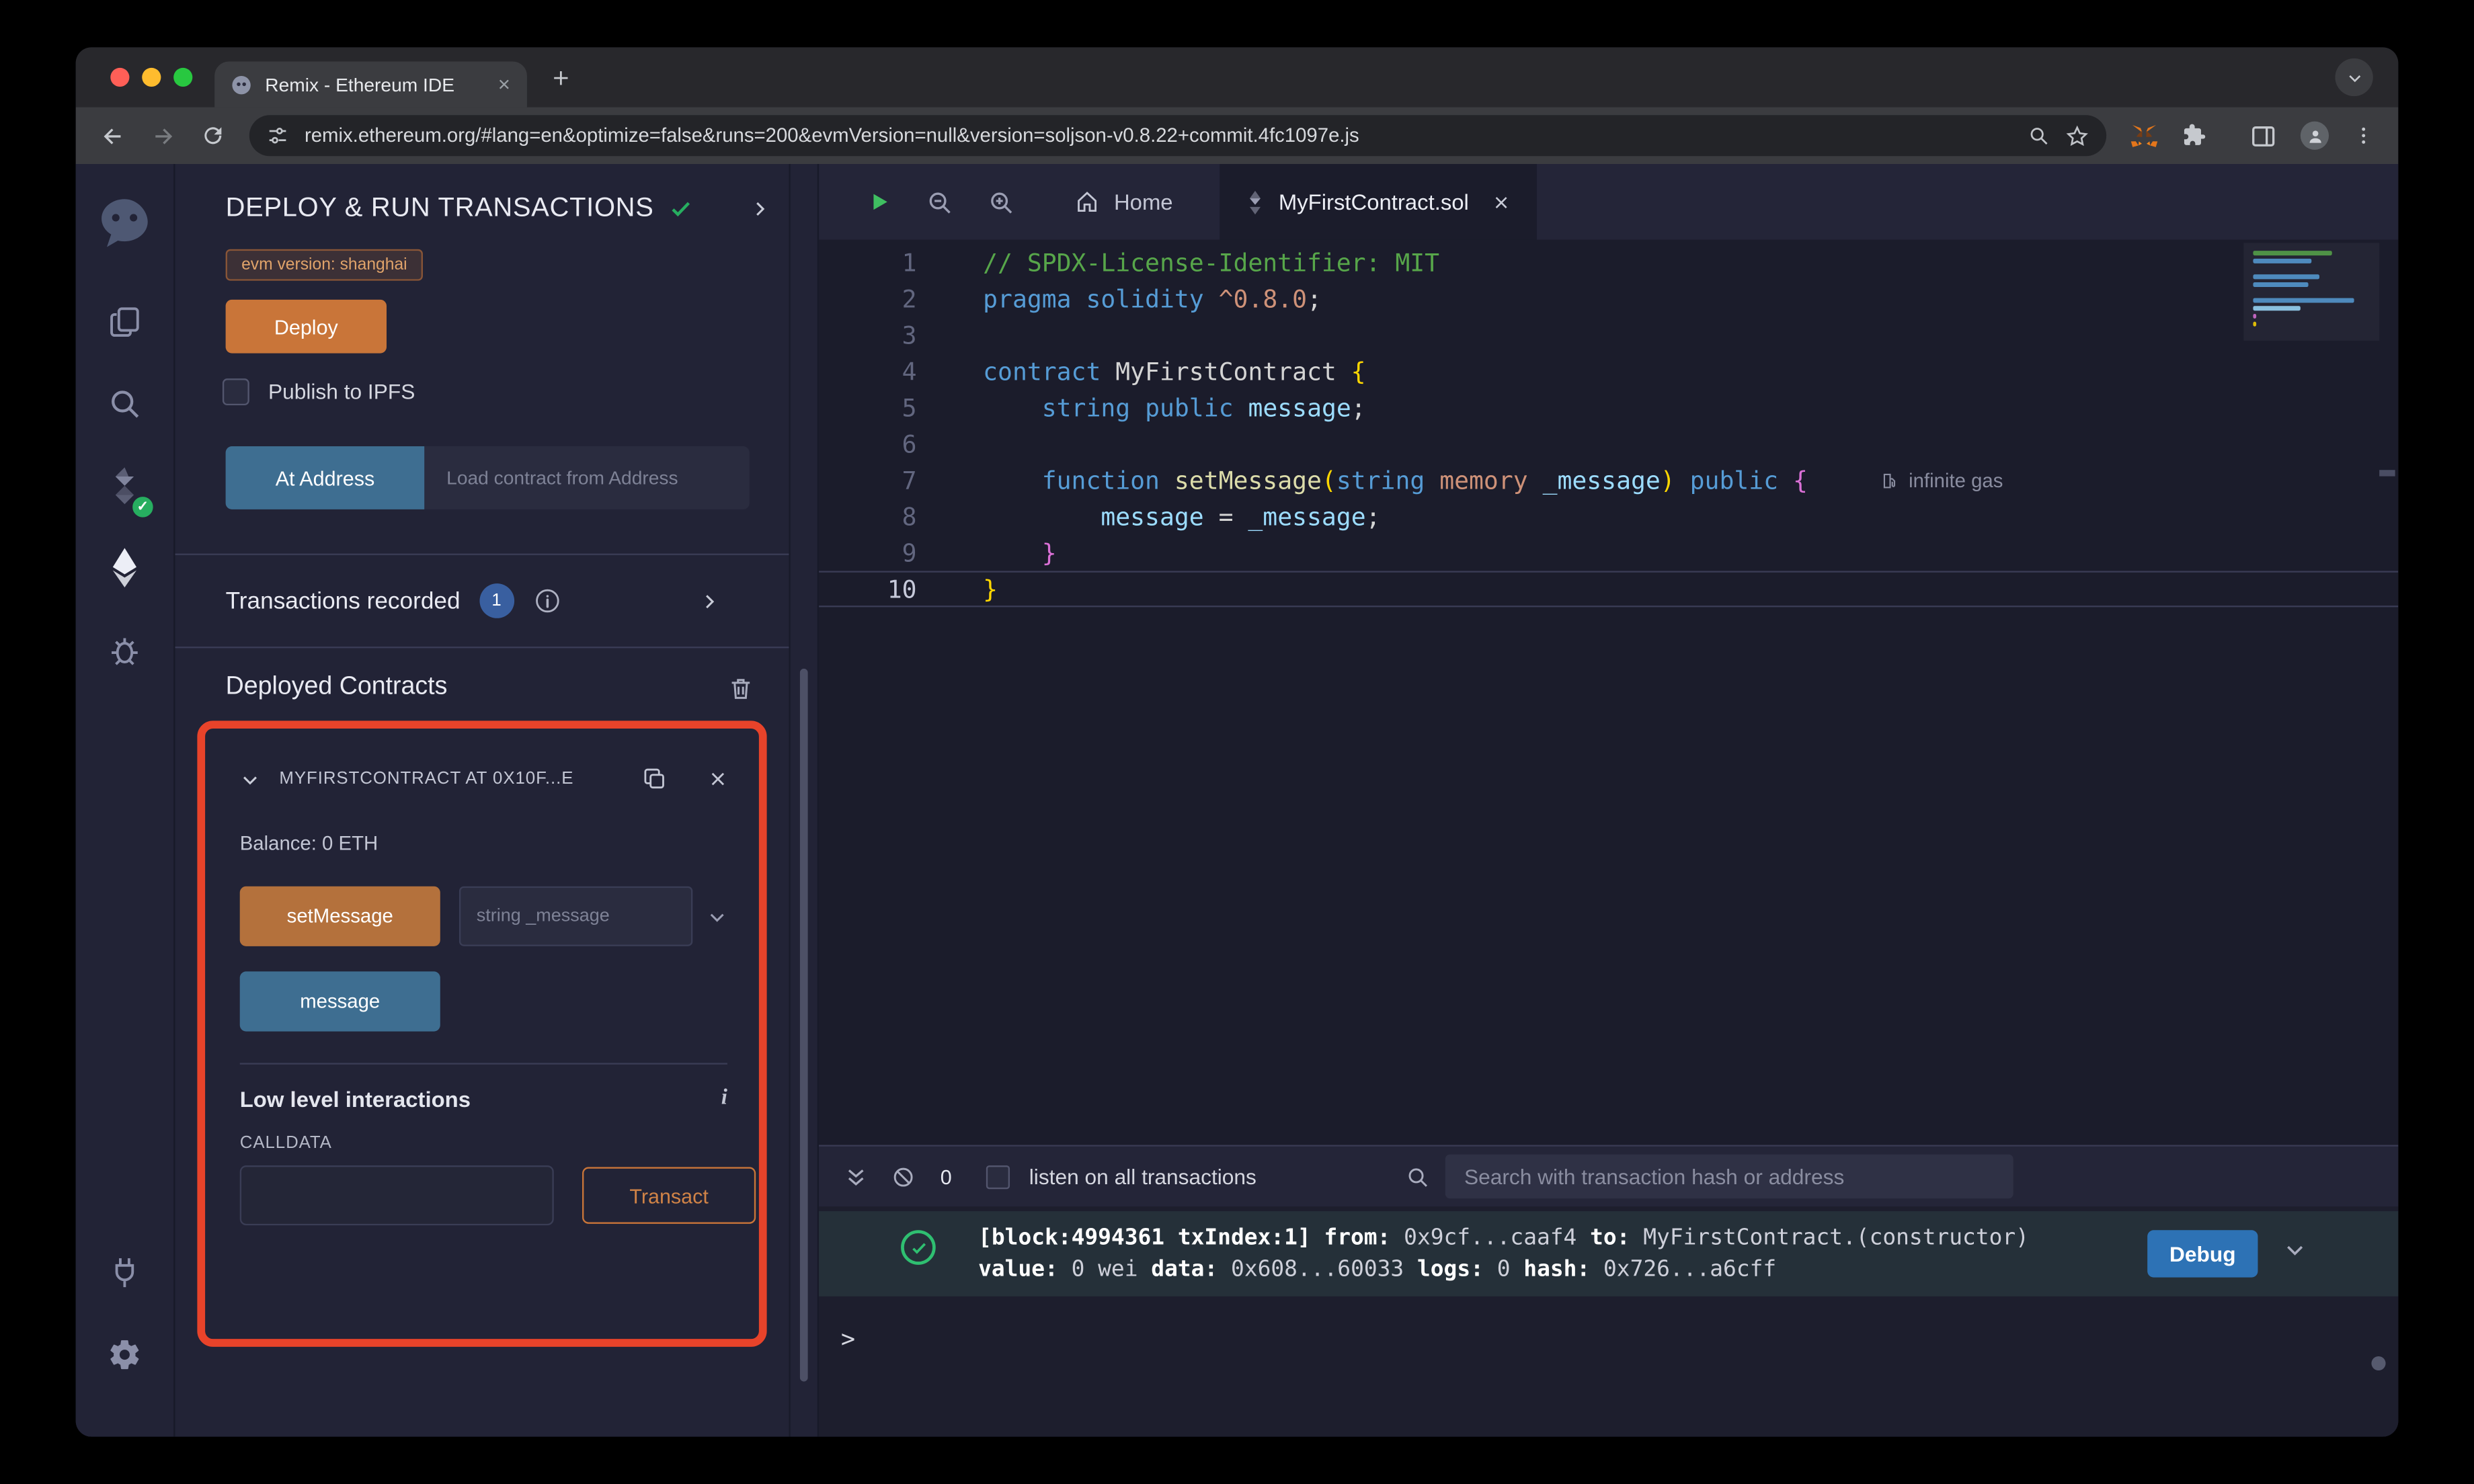 The width and height of the screenshot is (2474, 1484). Describe the element at coordinates (1608, 299) in the screenshot. I see `code-line-2: 2 pragma solidity ^0.8.0;` at that location.